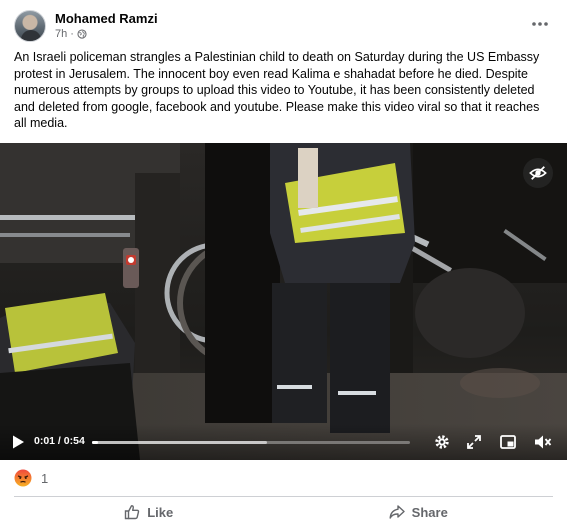 Image resolution: width=567 pixels, height=526 pixels. I want to click on post-meta: 7h ·, so click(71, 34).